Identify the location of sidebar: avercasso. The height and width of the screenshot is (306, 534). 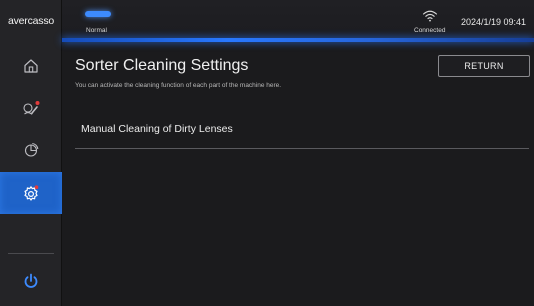
(31, 153).